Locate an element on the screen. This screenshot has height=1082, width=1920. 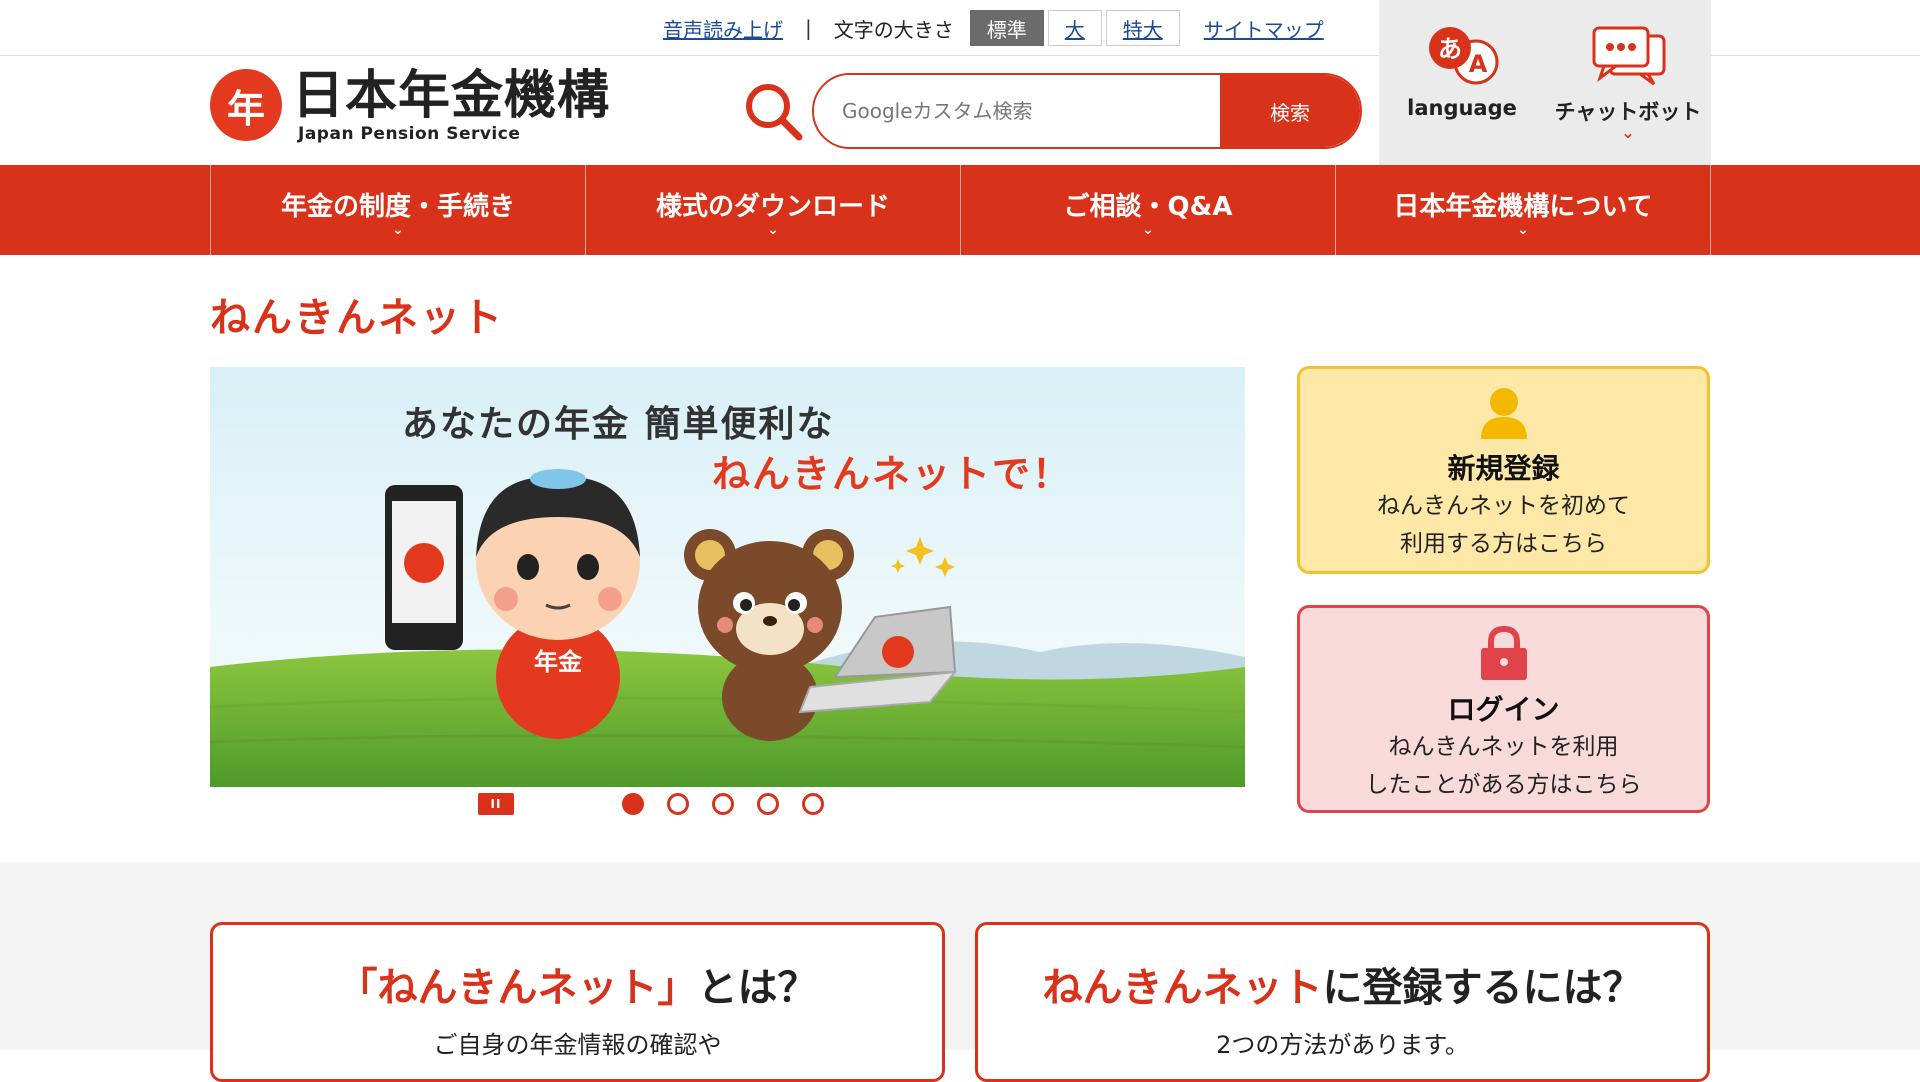
slider-pause-button: II is located at coordinates (496, 804).